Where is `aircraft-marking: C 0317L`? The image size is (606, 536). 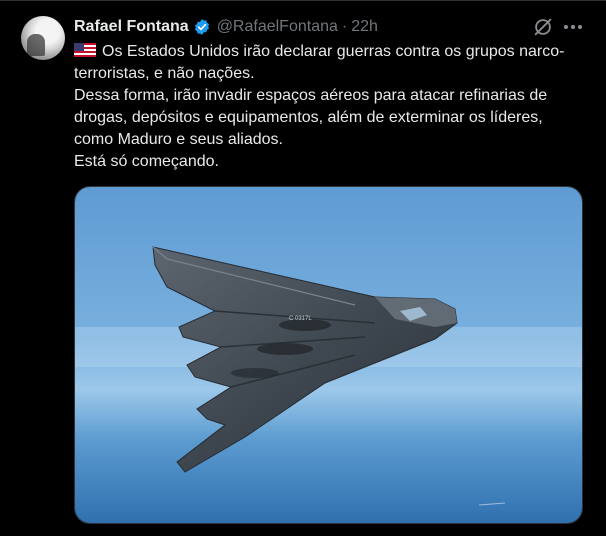 aircraft-marking: C 0317L is located at coordinates (300, 319).